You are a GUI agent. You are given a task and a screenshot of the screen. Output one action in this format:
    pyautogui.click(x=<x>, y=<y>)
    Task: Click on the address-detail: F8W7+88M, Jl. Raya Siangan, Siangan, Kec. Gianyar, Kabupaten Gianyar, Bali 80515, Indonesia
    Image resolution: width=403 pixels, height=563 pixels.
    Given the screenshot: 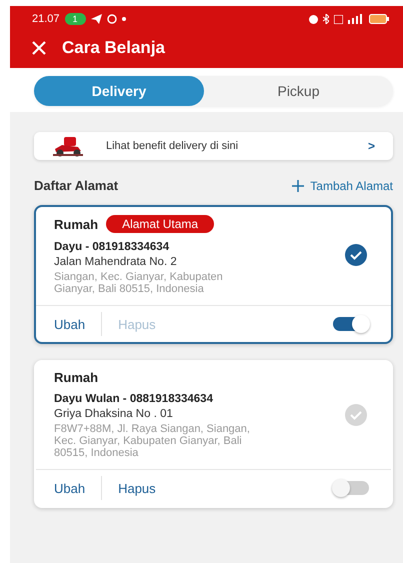 What is the action you would take?
    pyautogui.click(x=152, y=441)
    